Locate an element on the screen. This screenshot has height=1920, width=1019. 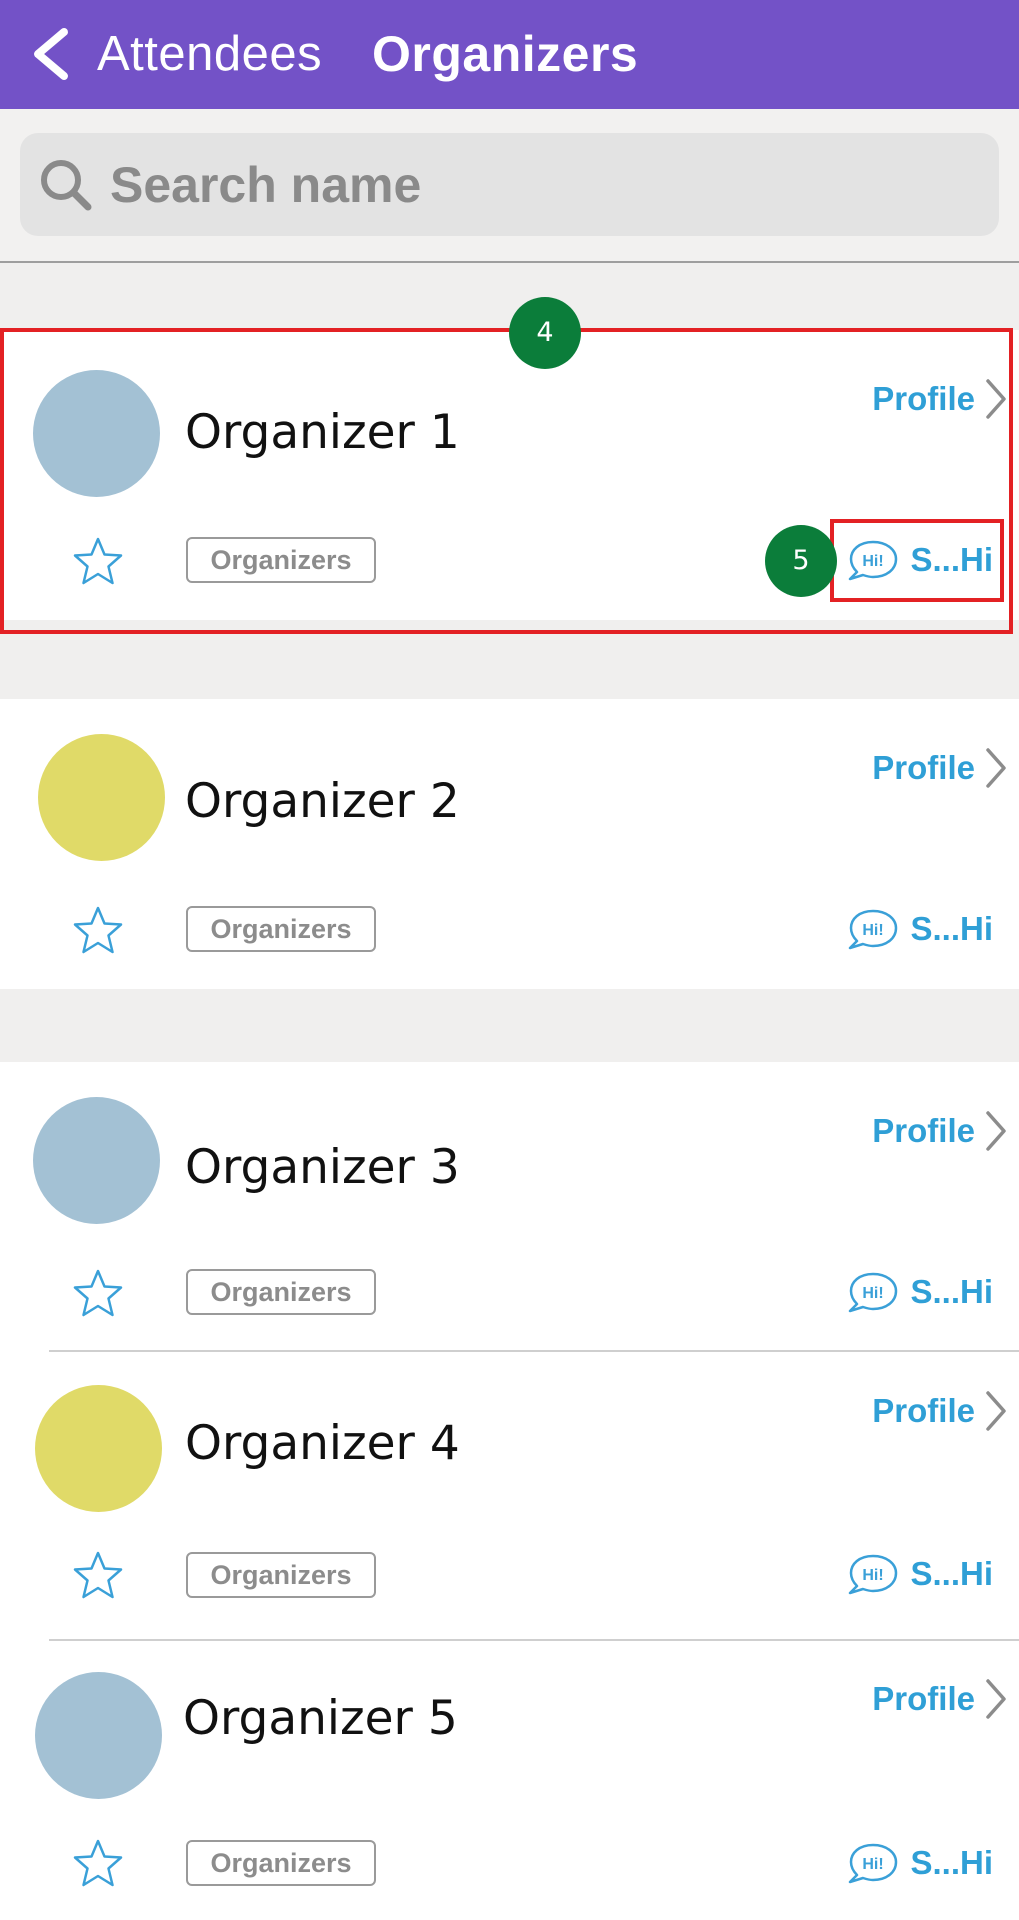
highlight-box-say-hi is located at coordinates (917, 560).